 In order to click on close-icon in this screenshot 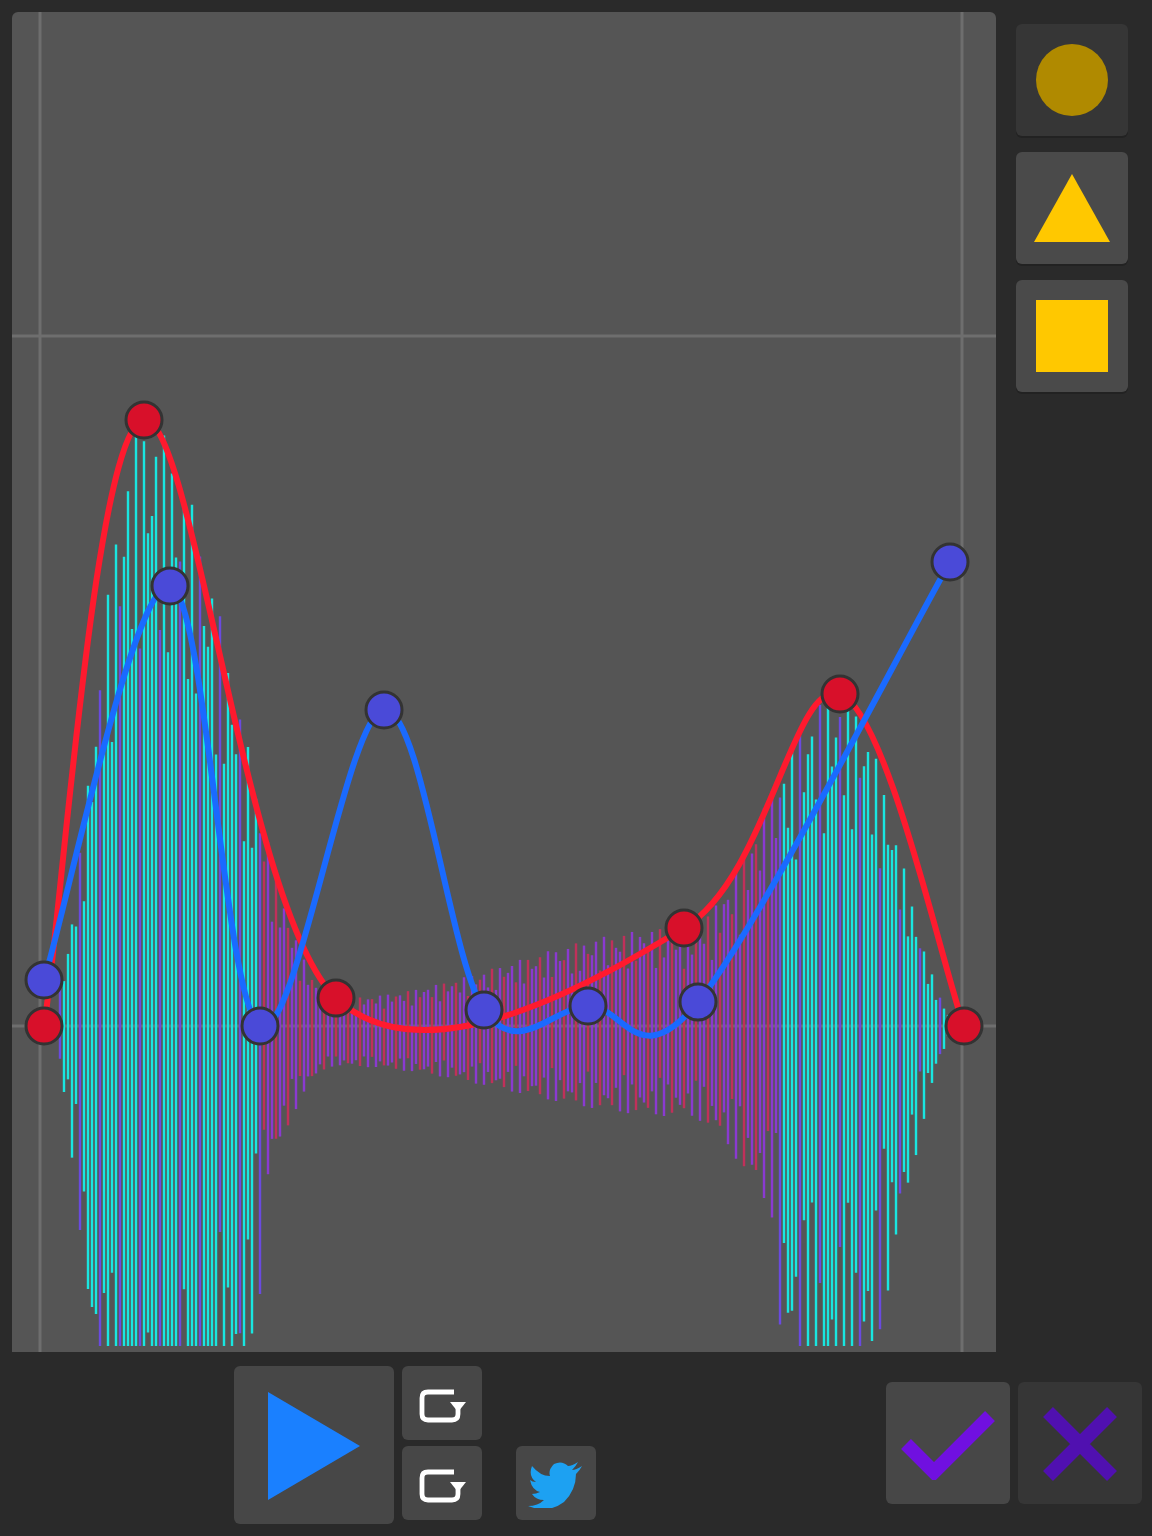, I will do `click(1080, 1443)`.